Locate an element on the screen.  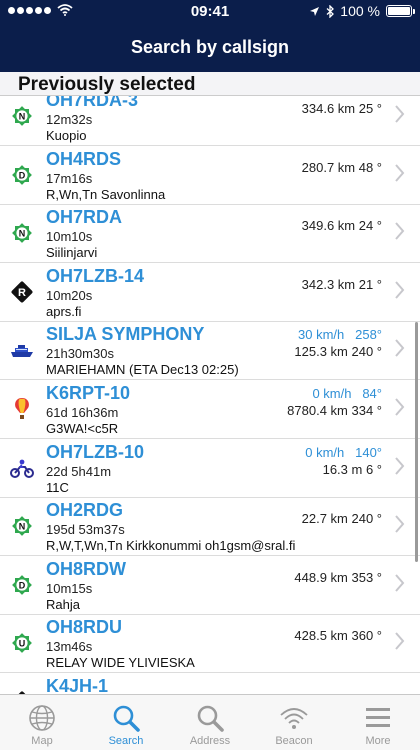
list-item: D OH8RDW 10m15s Rahja 448.9 km 353 ° is located at coordinates (210, 585).